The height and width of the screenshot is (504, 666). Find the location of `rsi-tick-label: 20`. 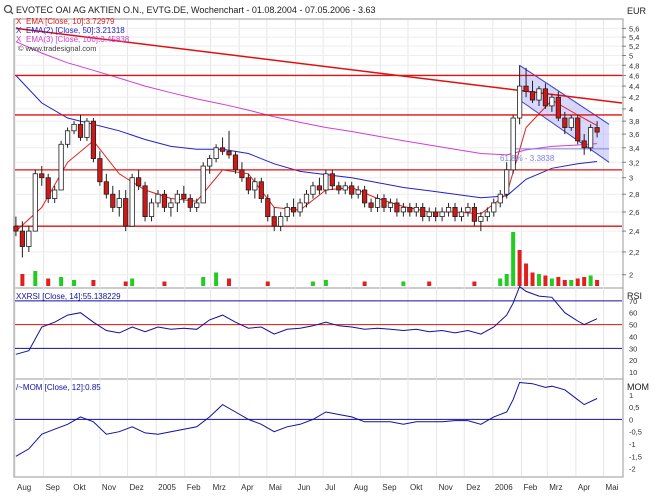

rsi-tick-label: 20 is located at coordinates (633, 360).